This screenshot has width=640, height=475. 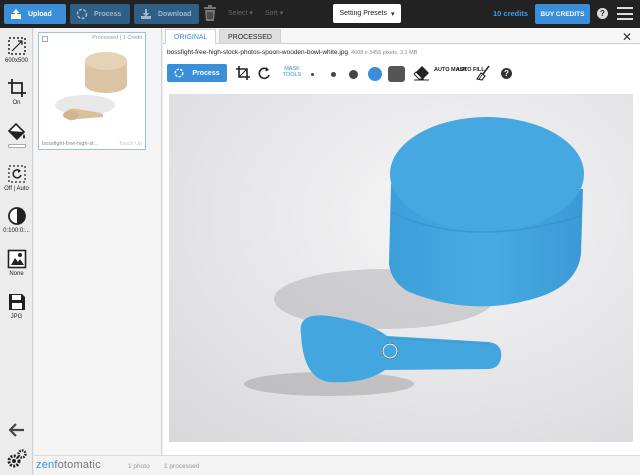 What do you see at coordinates (392, 14) in the screenshot?
I see `chevron-down-icon: ▾` at bounding box center [392, 14].